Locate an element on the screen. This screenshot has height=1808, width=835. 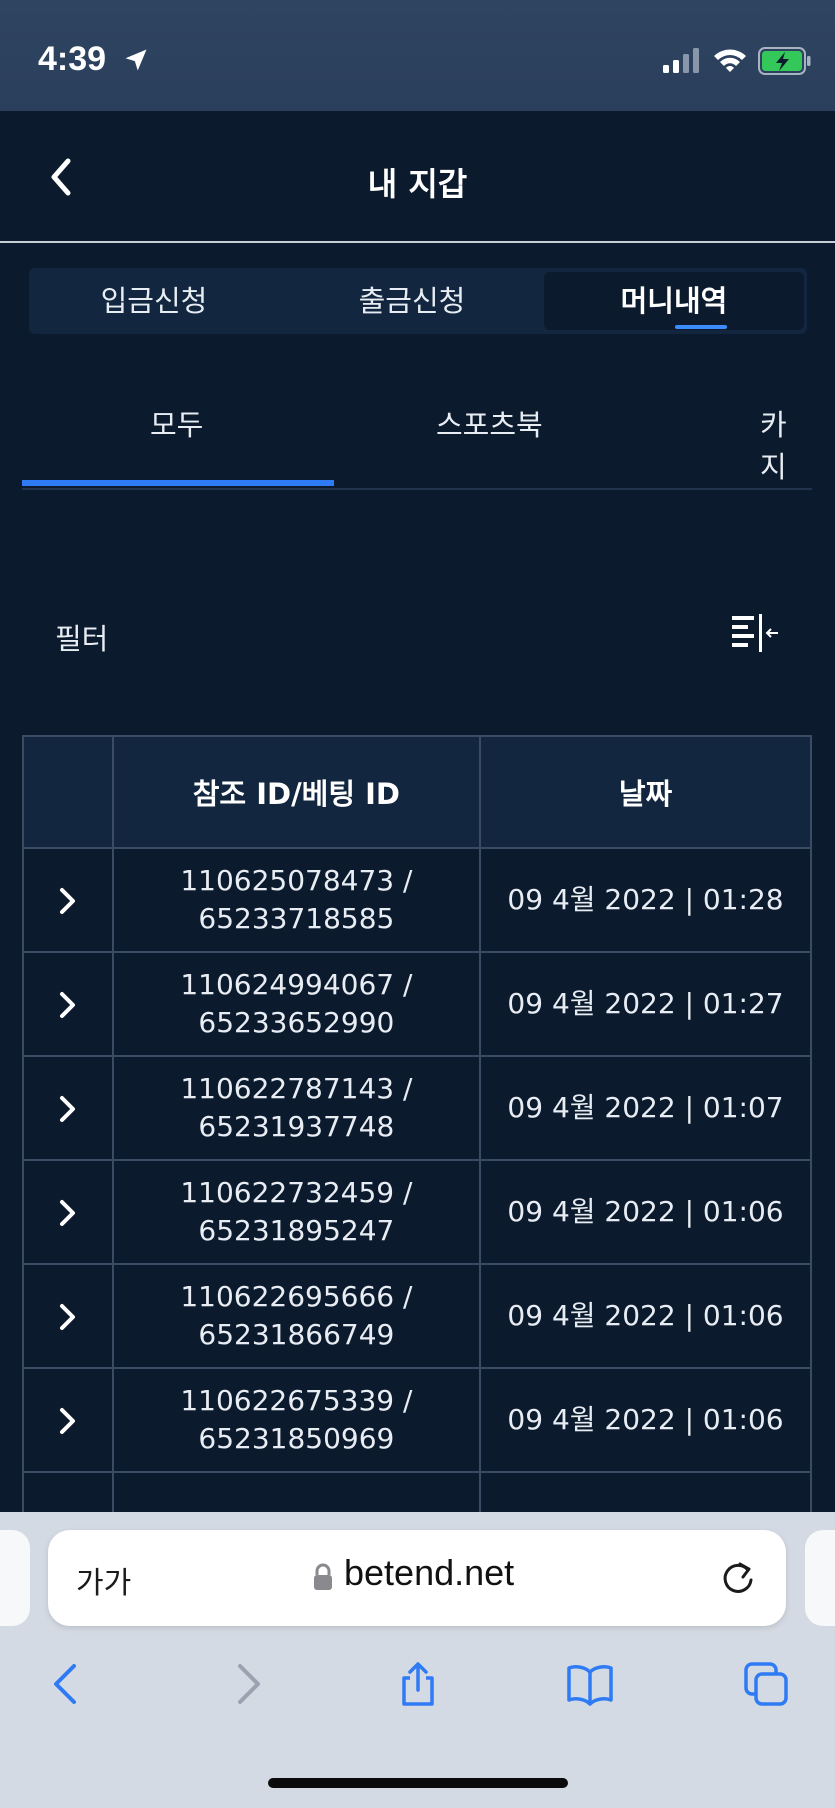
bet-id: 65231937748 is located at coordinates (296, 1126).